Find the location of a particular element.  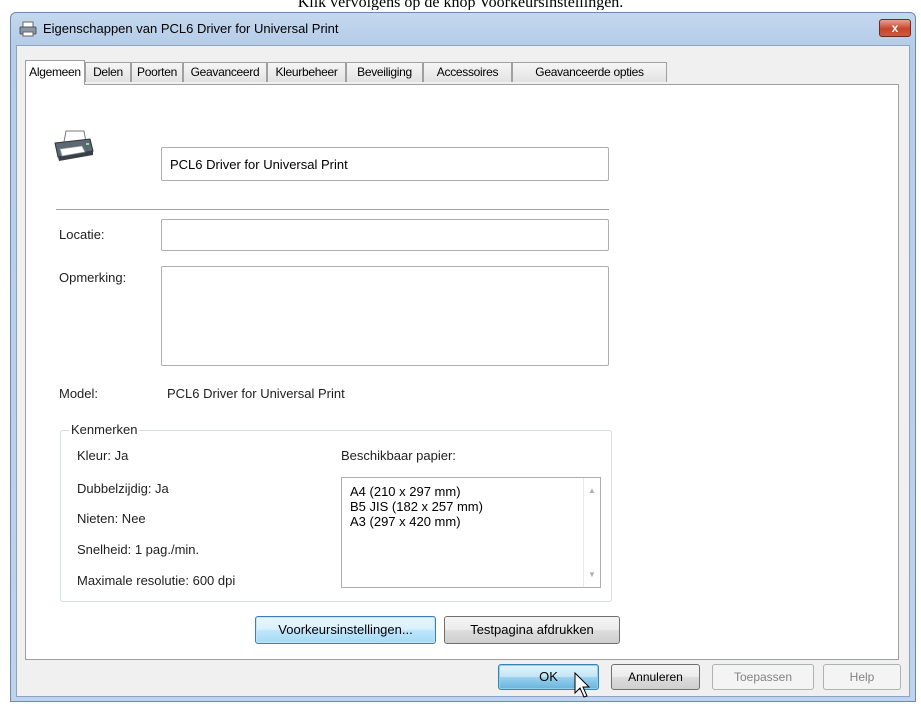

list-item: A4 (210 x 297 mm) is located at coordinates (405, 491).